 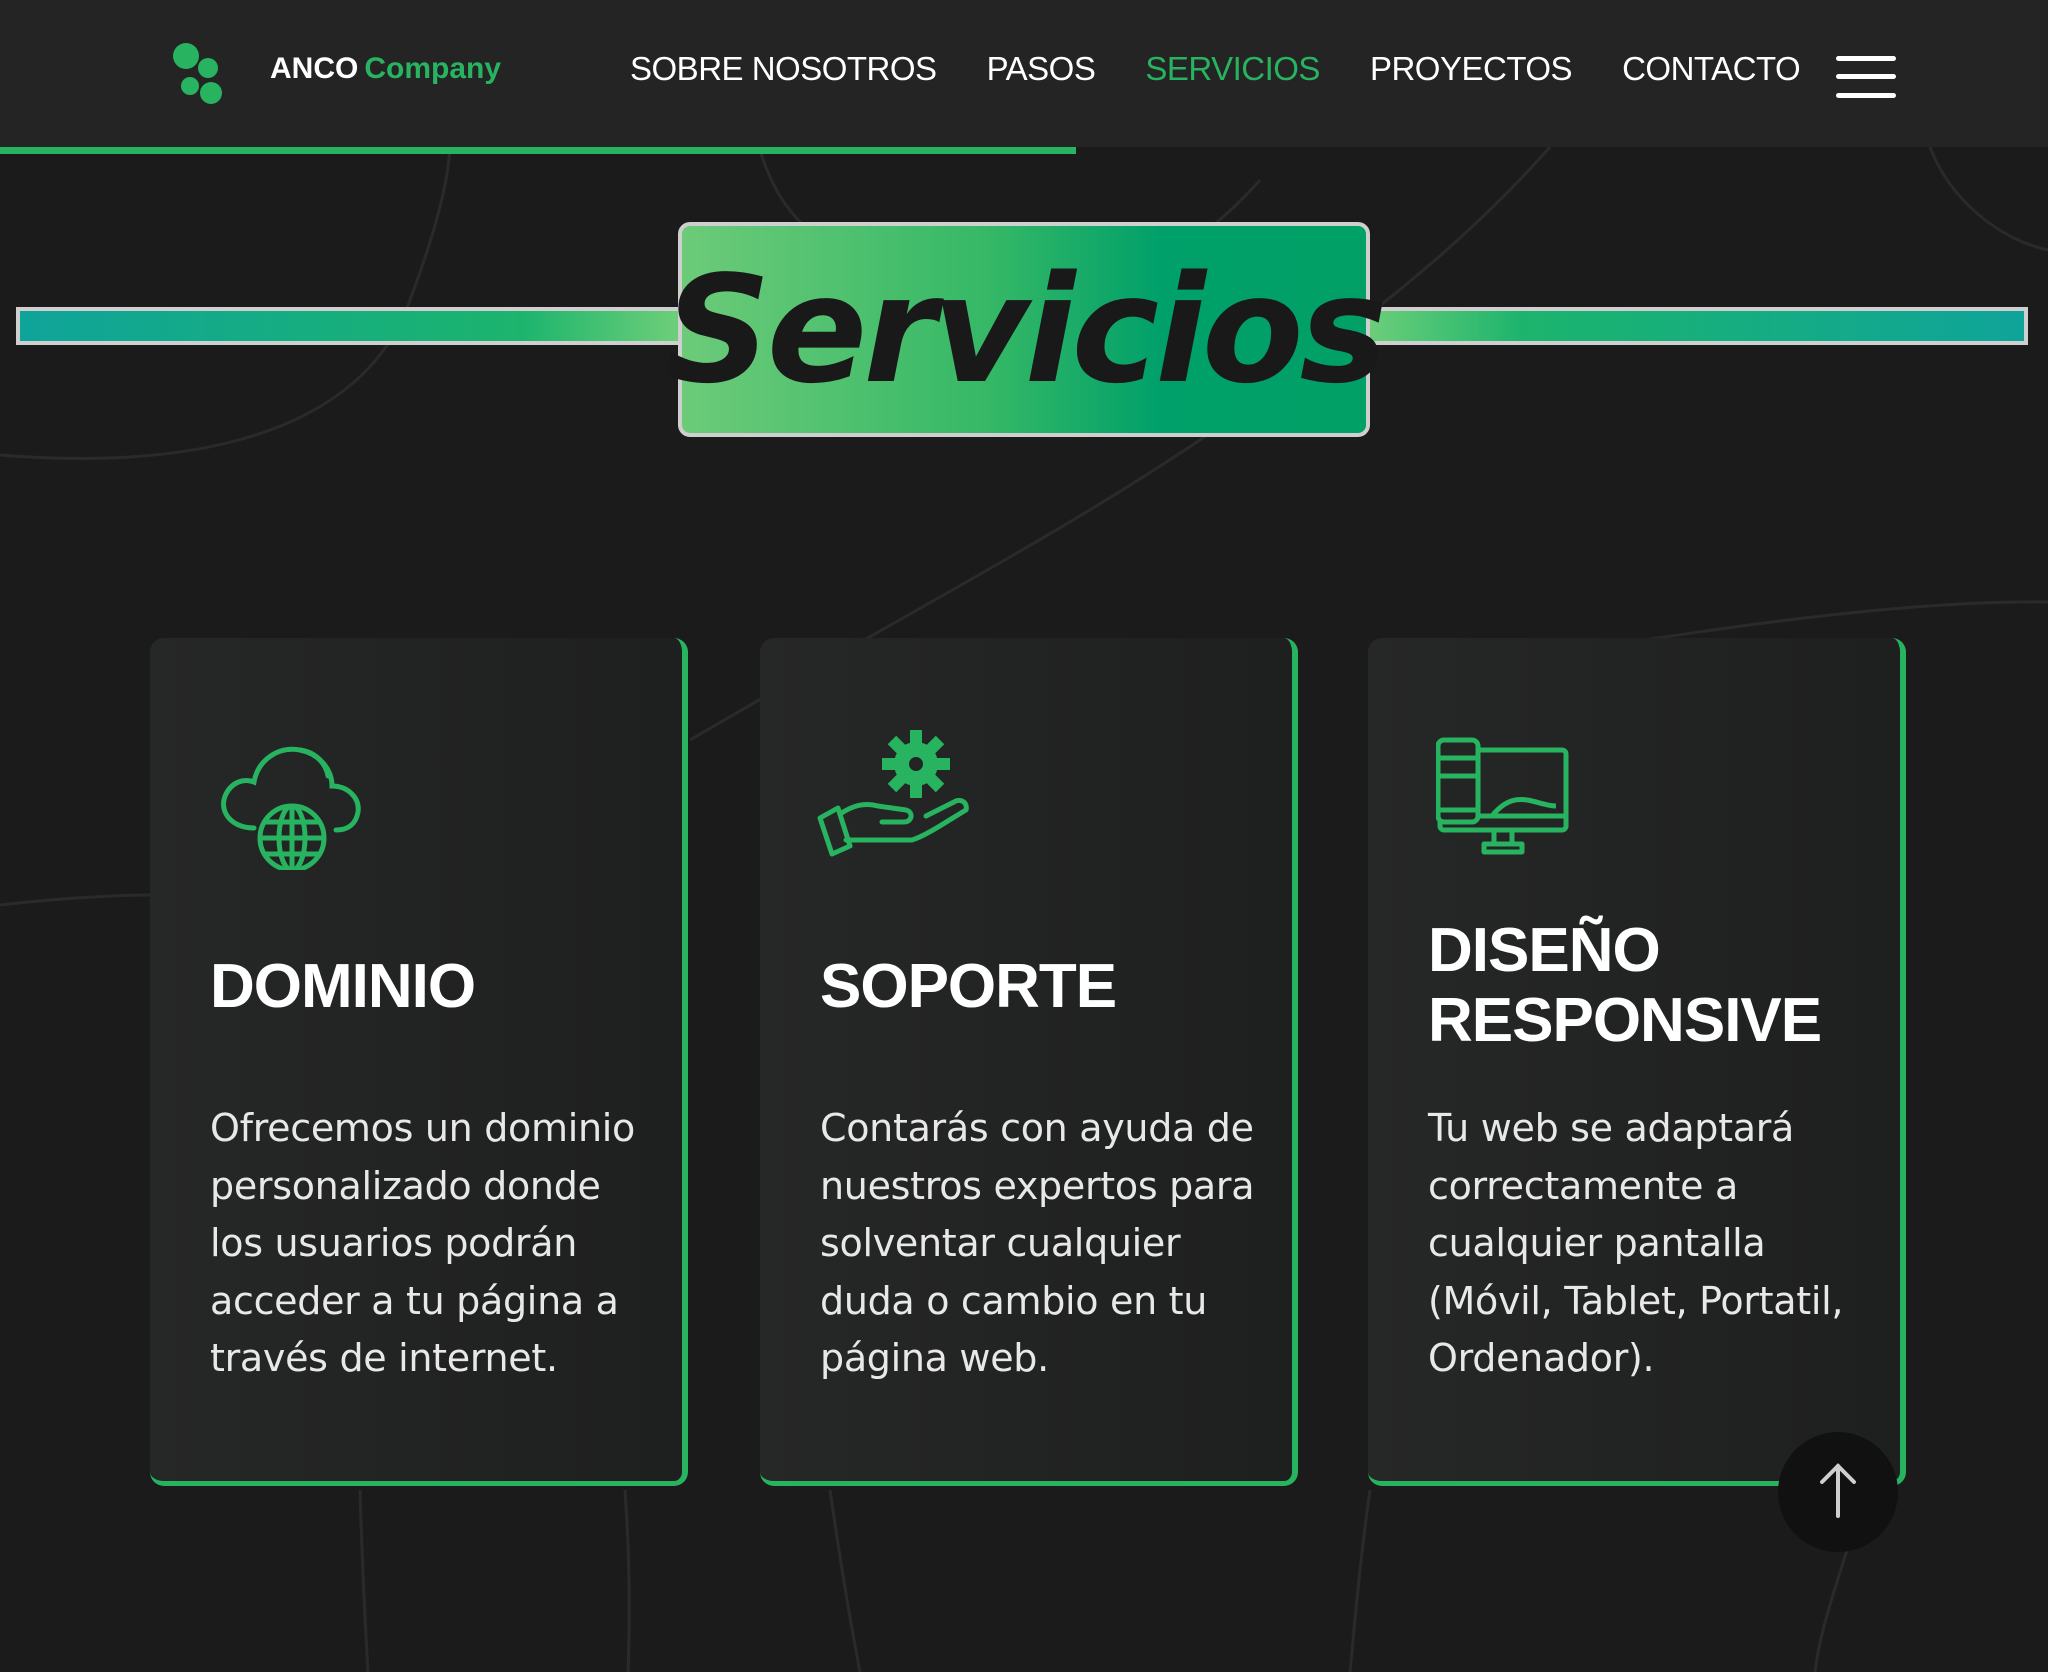 What do you see at coordinates (1471, 69) in the screenshot?
I see `nav-proyectos: PROYECTOS` at bounding box center [1471, 69].